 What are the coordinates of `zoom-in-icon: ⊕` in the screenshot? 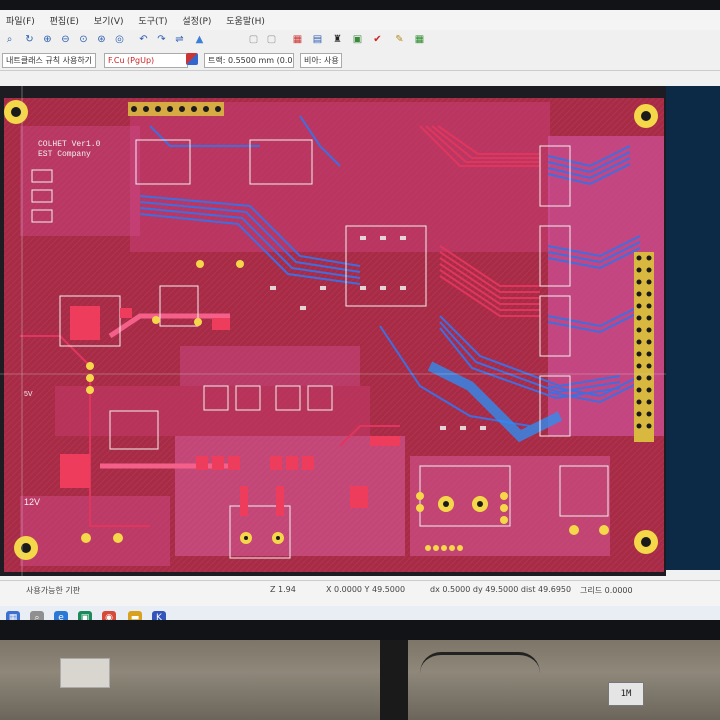 It's located at (47, 39).